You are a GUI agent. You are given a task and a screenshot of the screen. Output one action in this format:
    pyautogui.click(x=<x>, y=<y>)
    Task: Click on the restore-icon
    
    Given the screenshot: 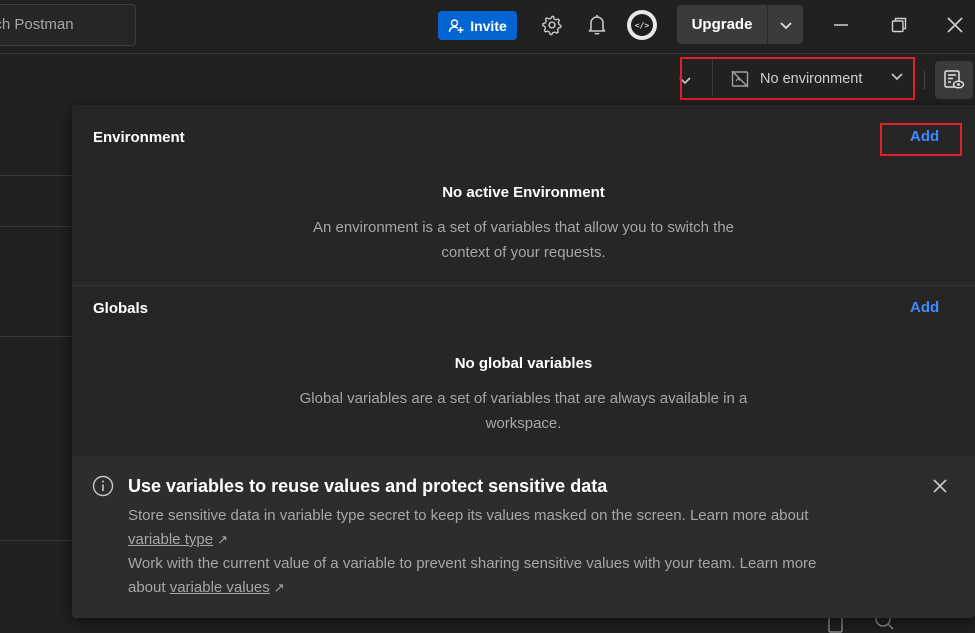 What is the action you would take?
    pyautogui.click(x=899, y=25)
    